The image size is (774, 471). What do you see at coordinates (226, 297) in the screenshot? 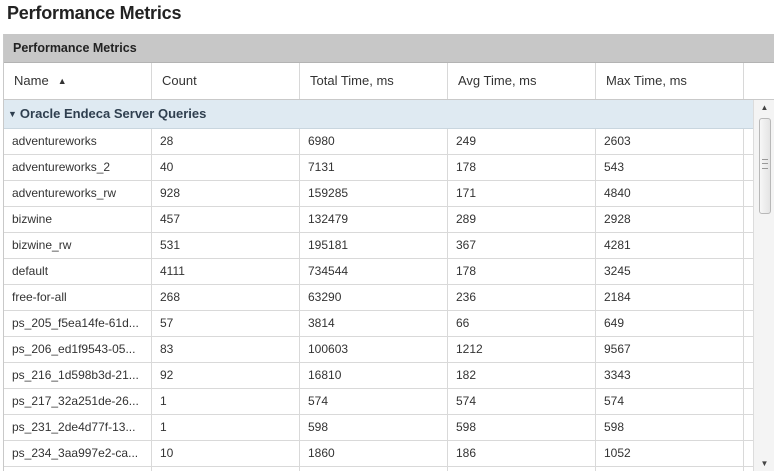
I see `cell-count: 268` at bounding box center [226, 297].